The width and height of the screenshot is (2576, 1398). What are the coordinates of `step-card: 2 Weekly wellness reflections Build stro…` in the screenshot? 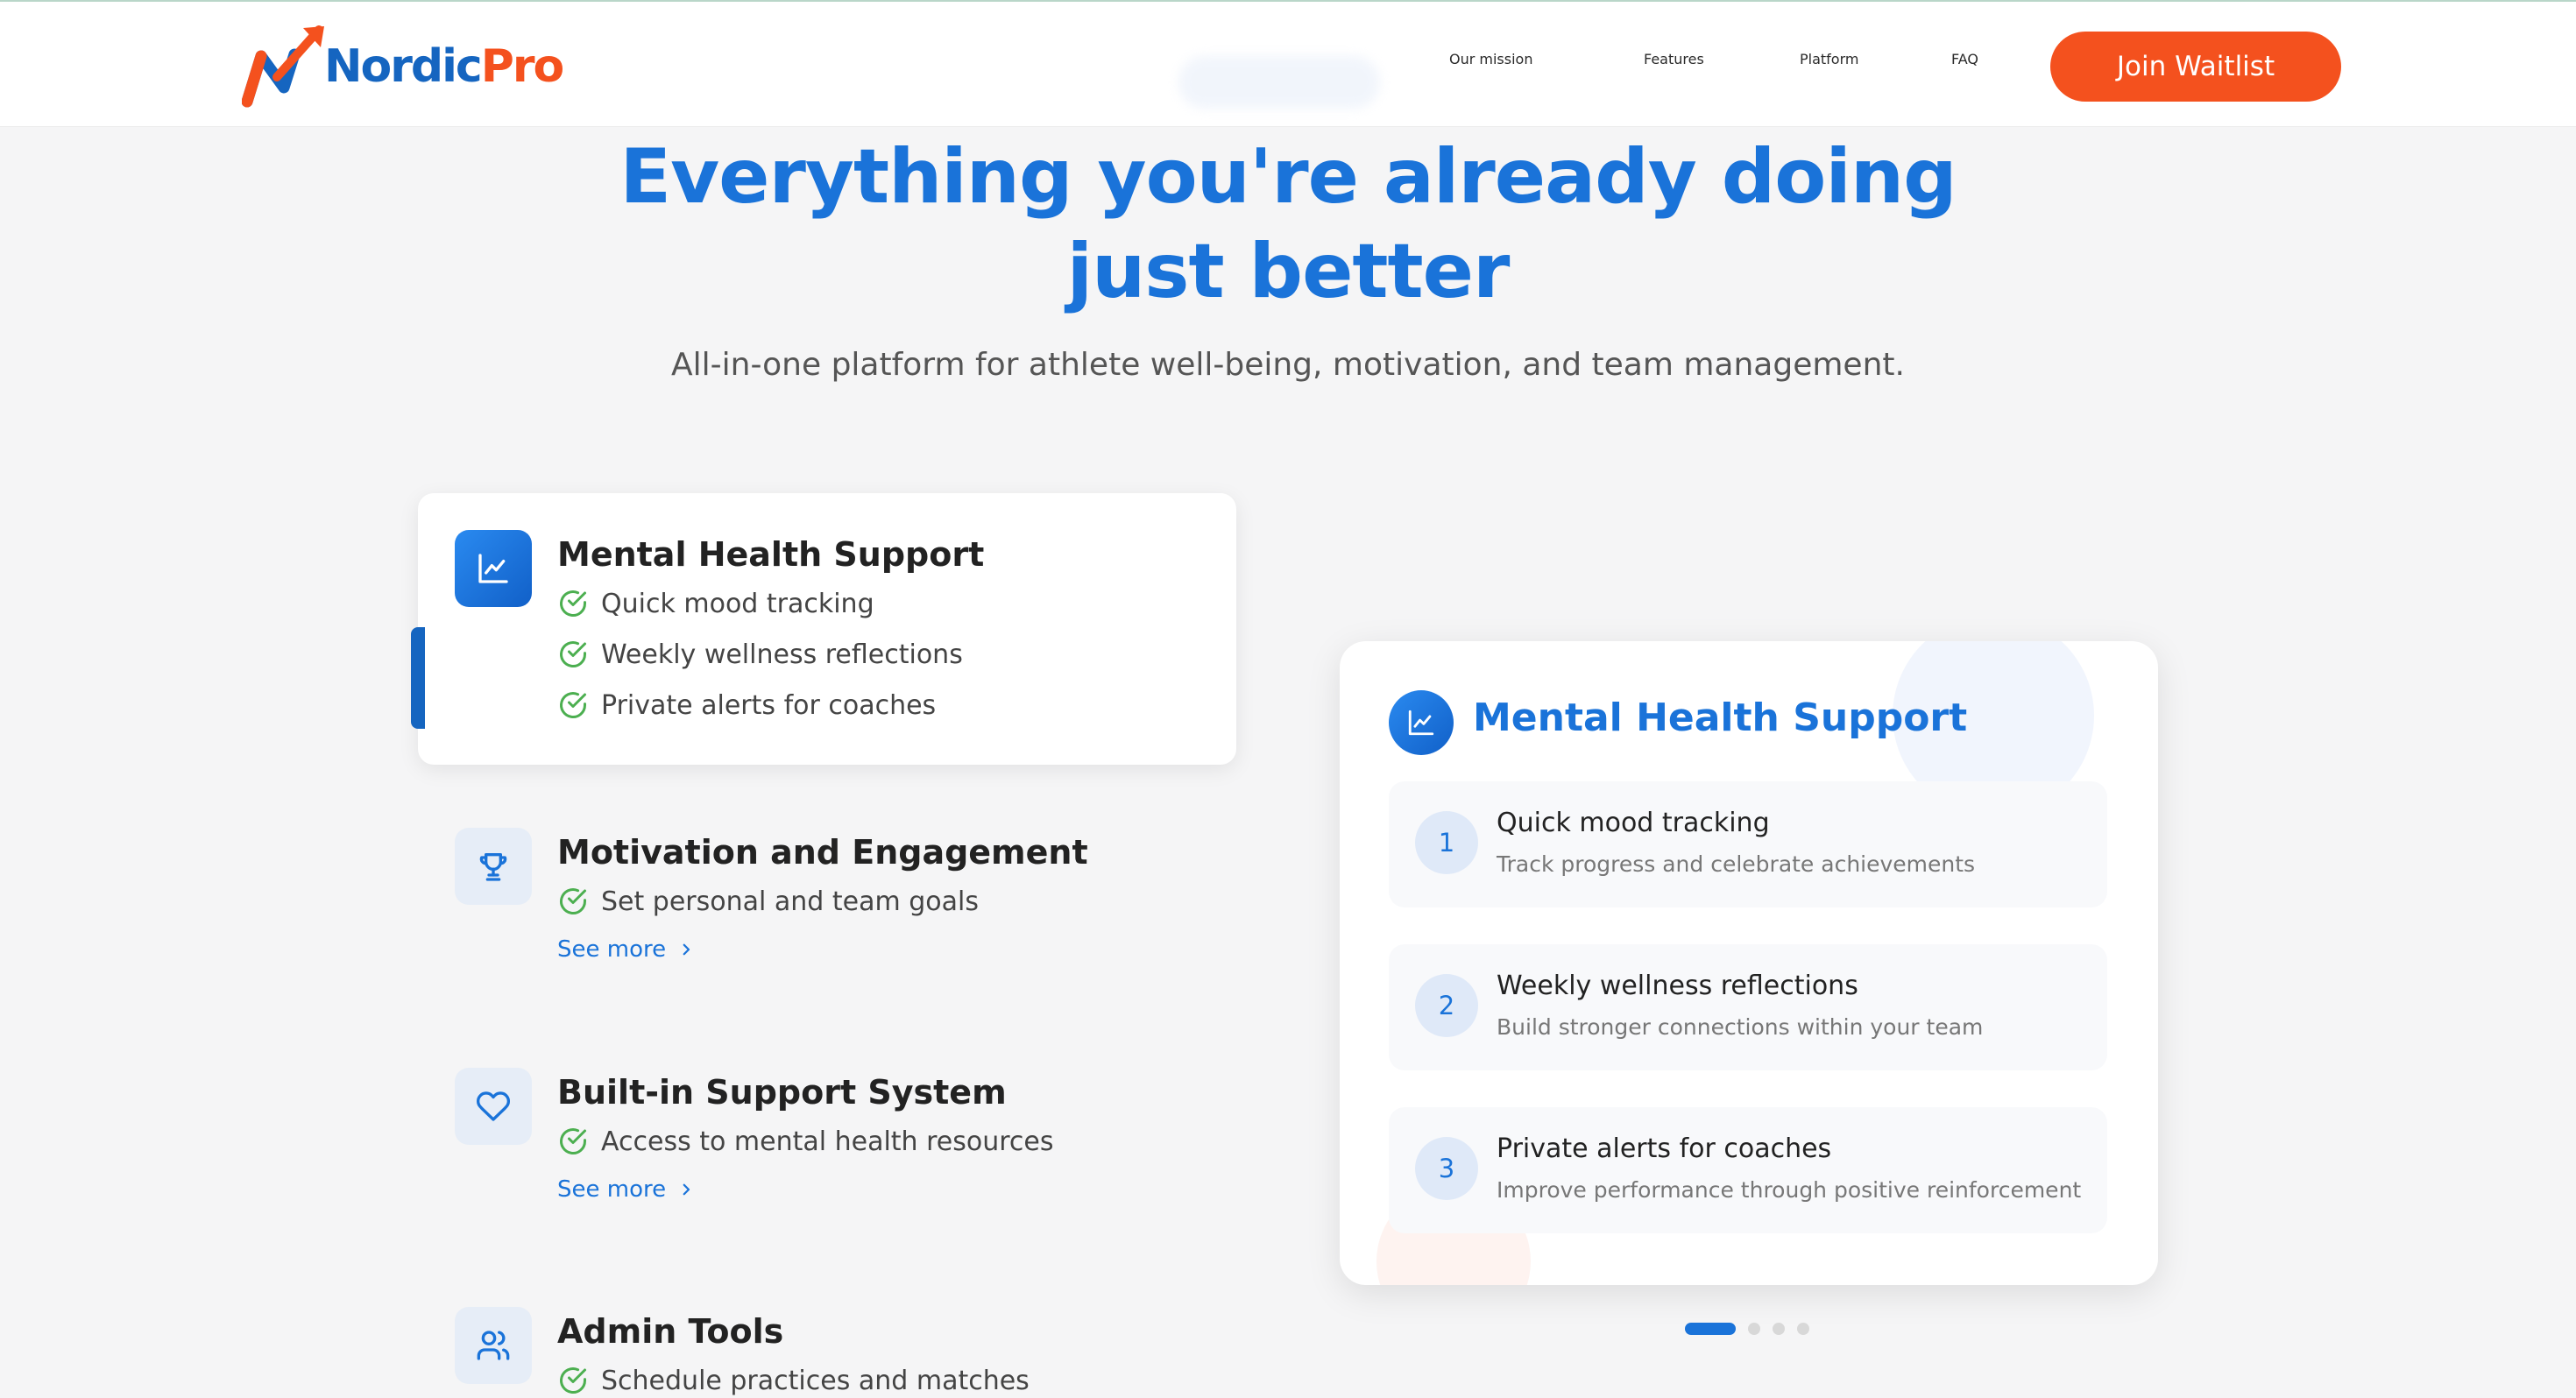 It's located at (1748, 1007).